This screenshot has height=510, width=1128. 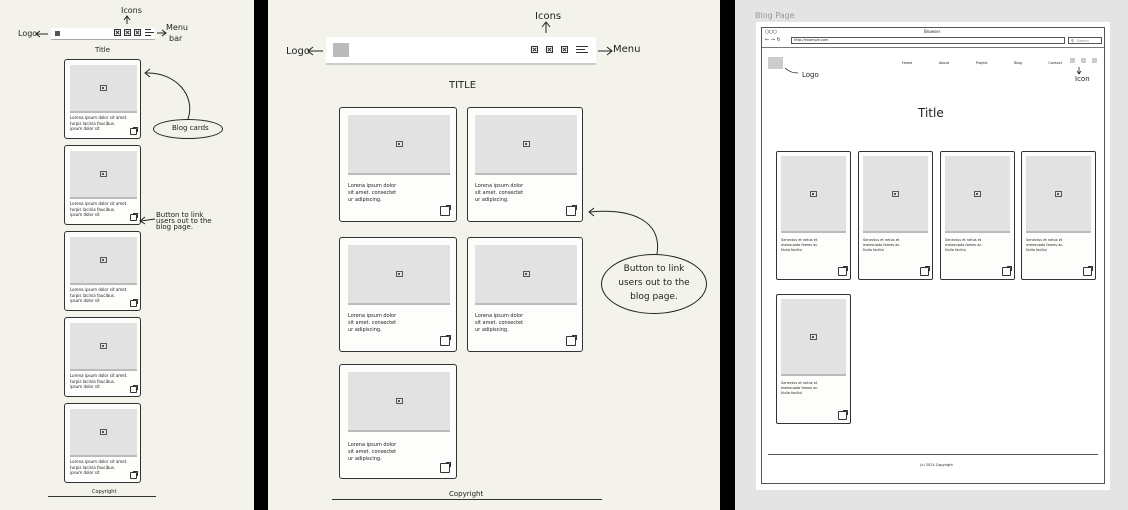 I want to click on frame-caption: Blog Page, so click(x=775, y=15).